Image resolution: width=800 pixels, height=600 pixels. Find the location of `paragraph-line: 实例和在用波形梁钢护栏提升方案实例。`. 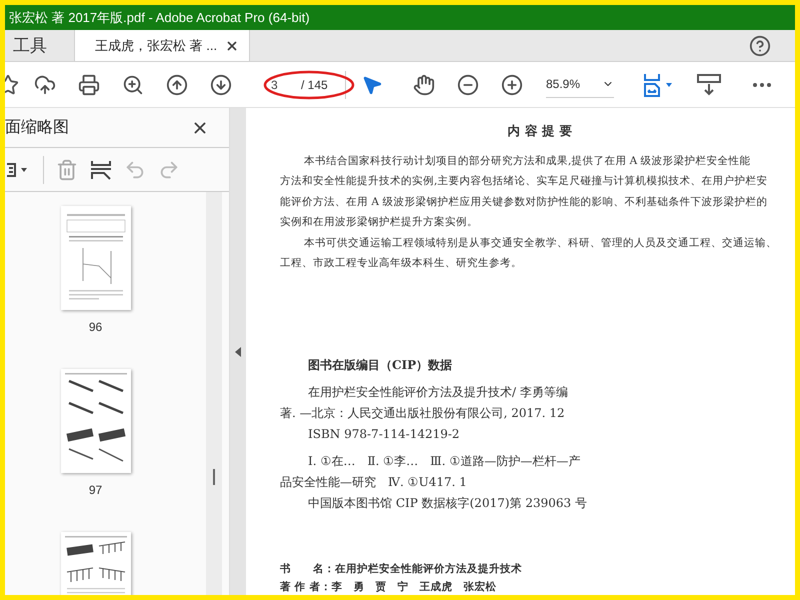

paragraph-line: 实例和在用波形梁钢护栏提升方案实例。 is located at coordinates (379, 222).